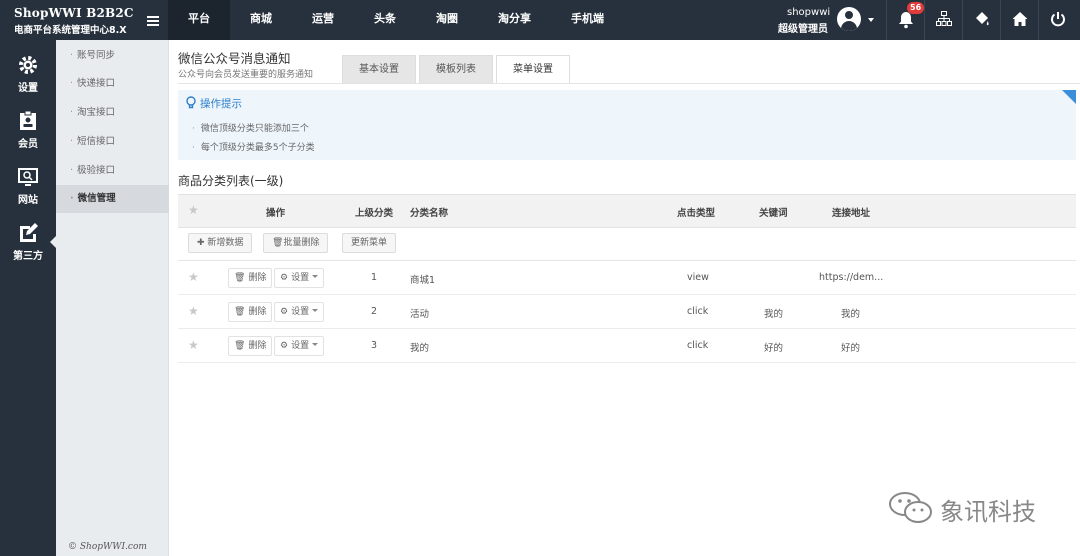 Image resolution: width=1080 pixels, height=556 pixels. What do you see at coordinates (301, 243) in the screenshot?
I see `batch-delete-label: 批量删除` at bounding box center [301, 243].